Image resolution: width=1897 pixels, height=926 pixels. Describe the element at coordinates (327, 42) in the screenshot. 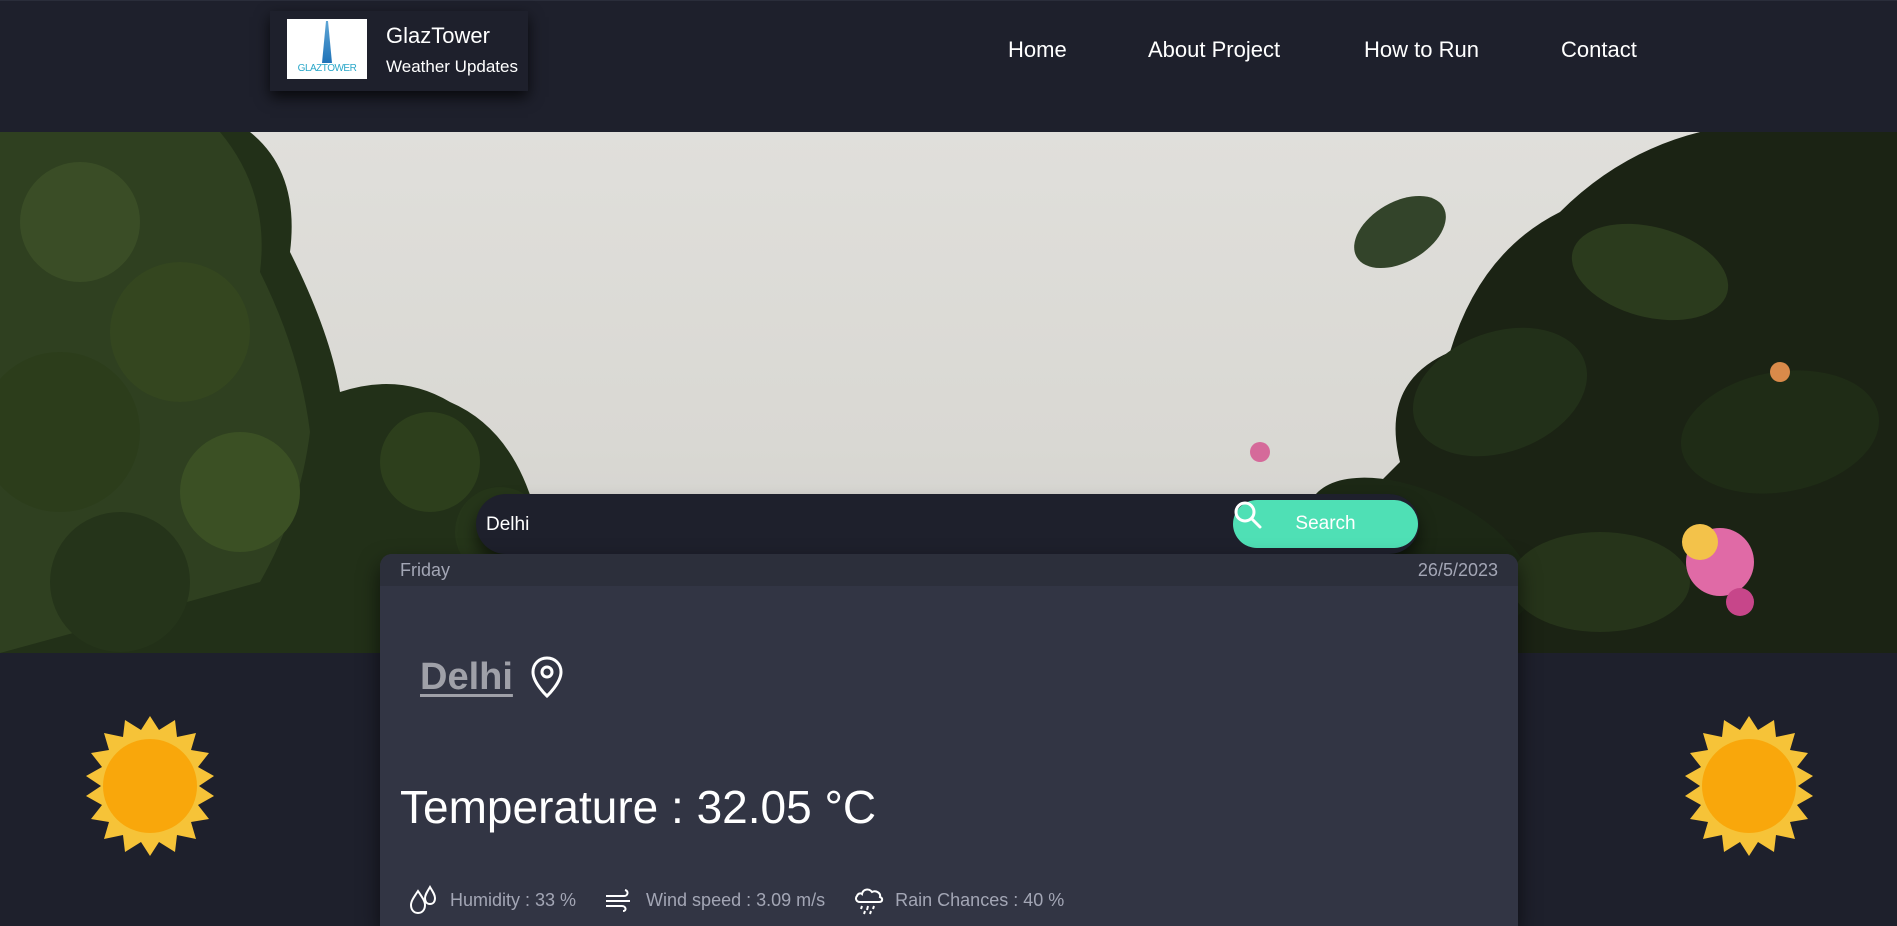

I see `tower-icon` at that location.